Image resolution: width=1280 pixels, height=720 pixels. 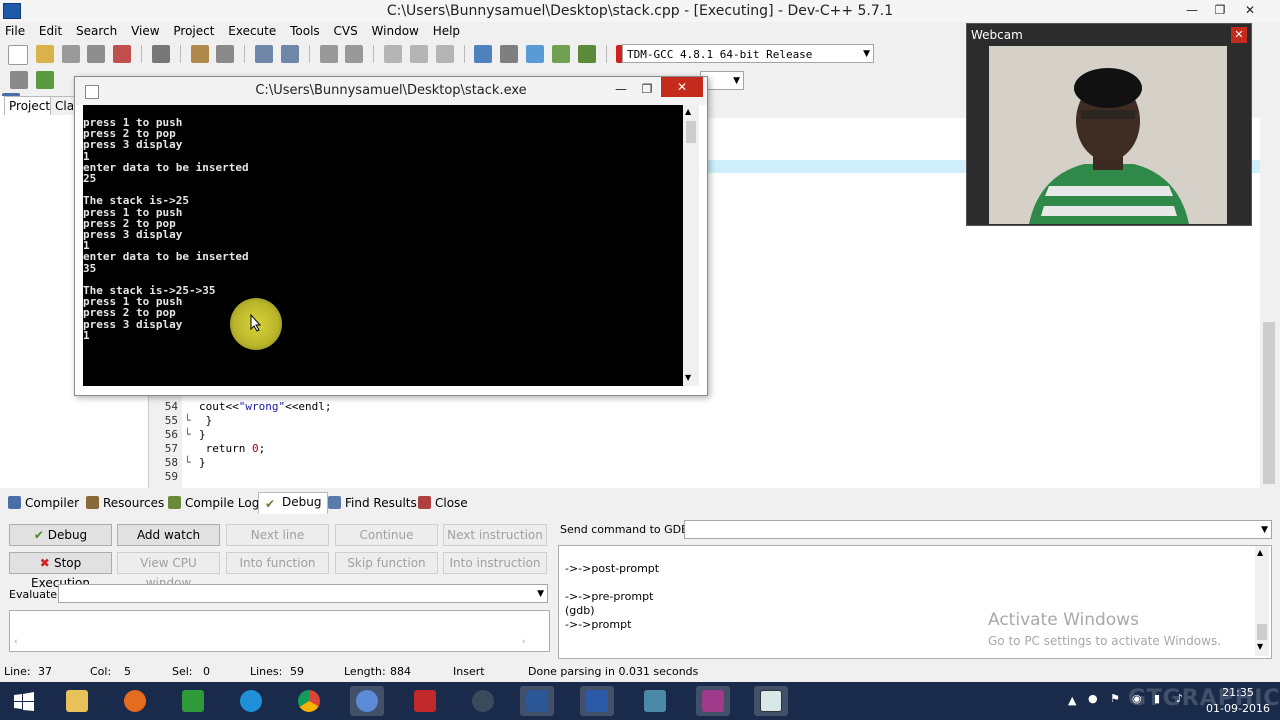 What do you see at coordinates (199, 54) in the screenshot?
I see `undo-icon` at bounding box center [199, 54].